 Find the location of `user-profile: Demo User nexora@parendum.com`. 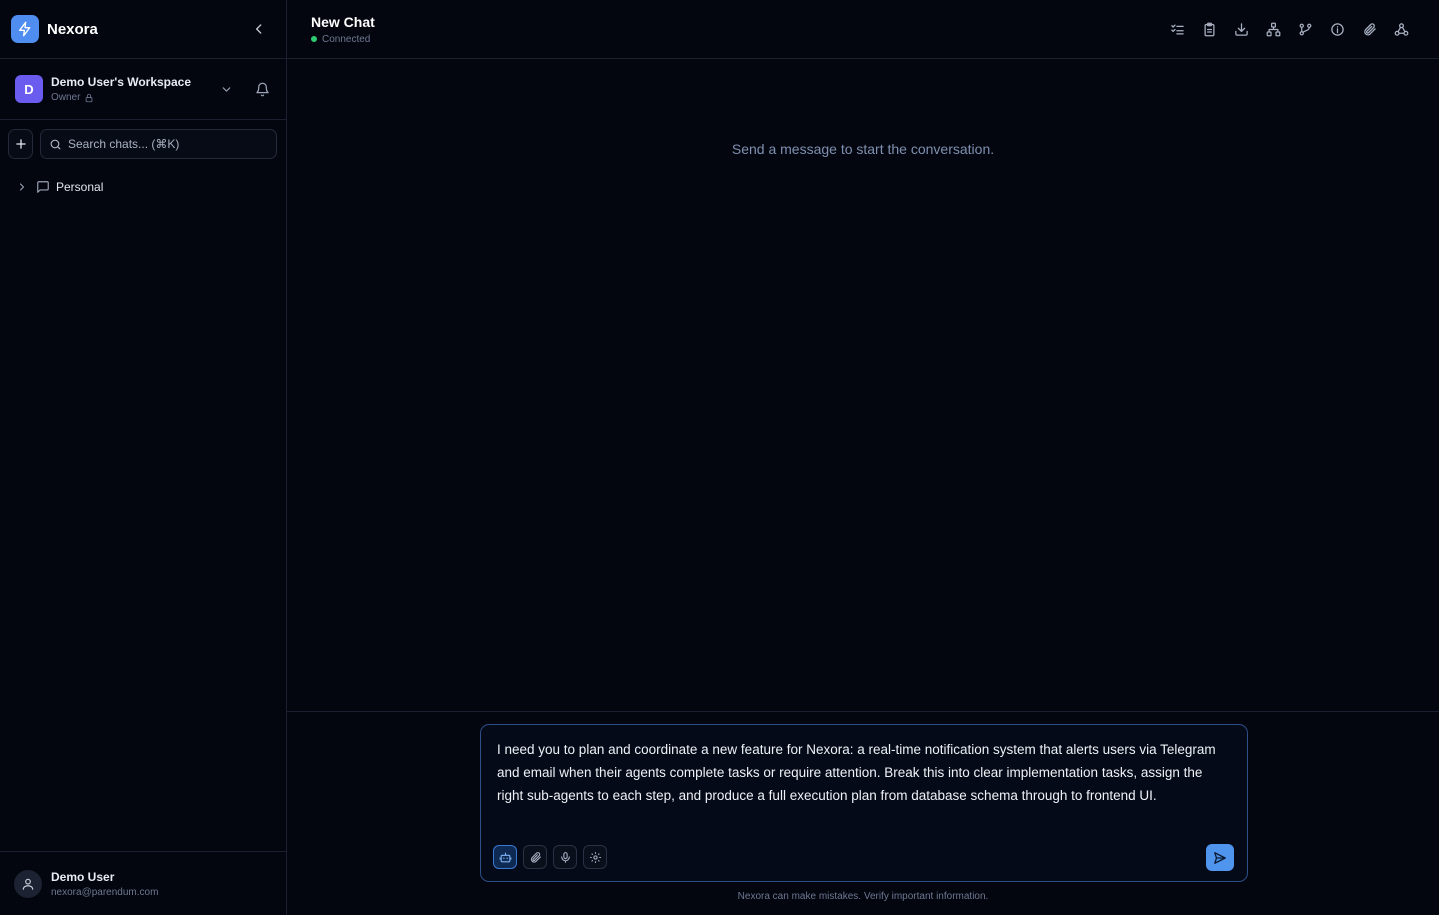

user-profile: Demo User nexora@parendum.com is located at coordinates (143, 883).